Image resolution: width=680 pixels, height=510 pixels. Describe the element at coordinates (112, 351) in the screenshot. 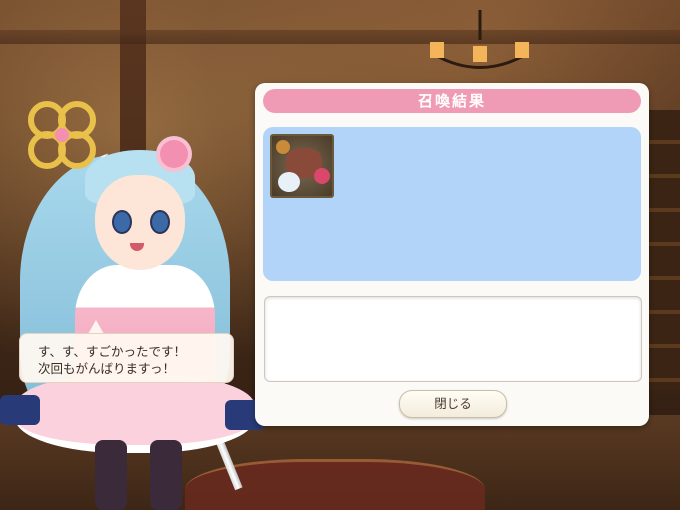

I see `speech-line-1: す、す、すごかったです！` at that location.